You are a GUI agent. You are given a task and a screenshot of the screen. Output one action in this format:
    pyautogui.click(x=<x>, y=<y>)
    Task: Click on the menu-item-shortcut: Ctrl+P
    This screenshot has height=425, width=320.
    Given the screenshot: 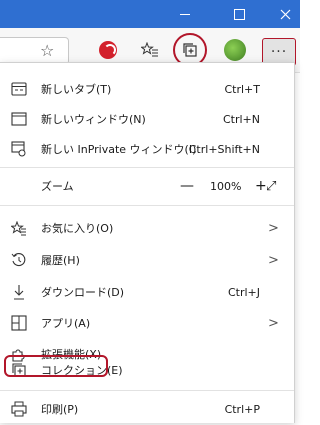 What is the action you would take?
    pyautogui.click(x=242, y=409)
    